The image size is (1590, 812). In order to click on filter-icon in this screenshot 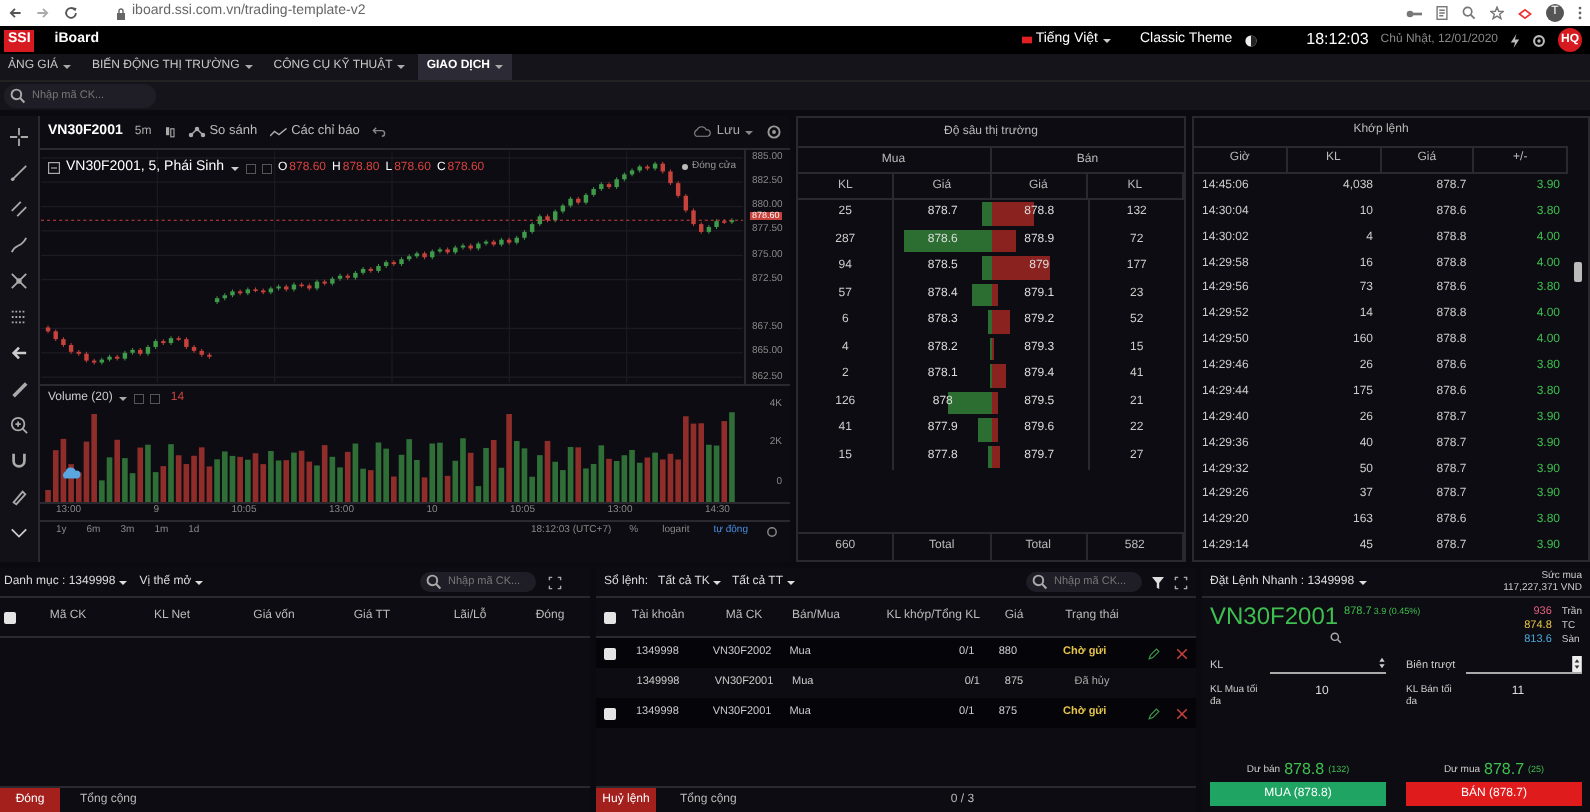, I will do `click(1158, 582)`.